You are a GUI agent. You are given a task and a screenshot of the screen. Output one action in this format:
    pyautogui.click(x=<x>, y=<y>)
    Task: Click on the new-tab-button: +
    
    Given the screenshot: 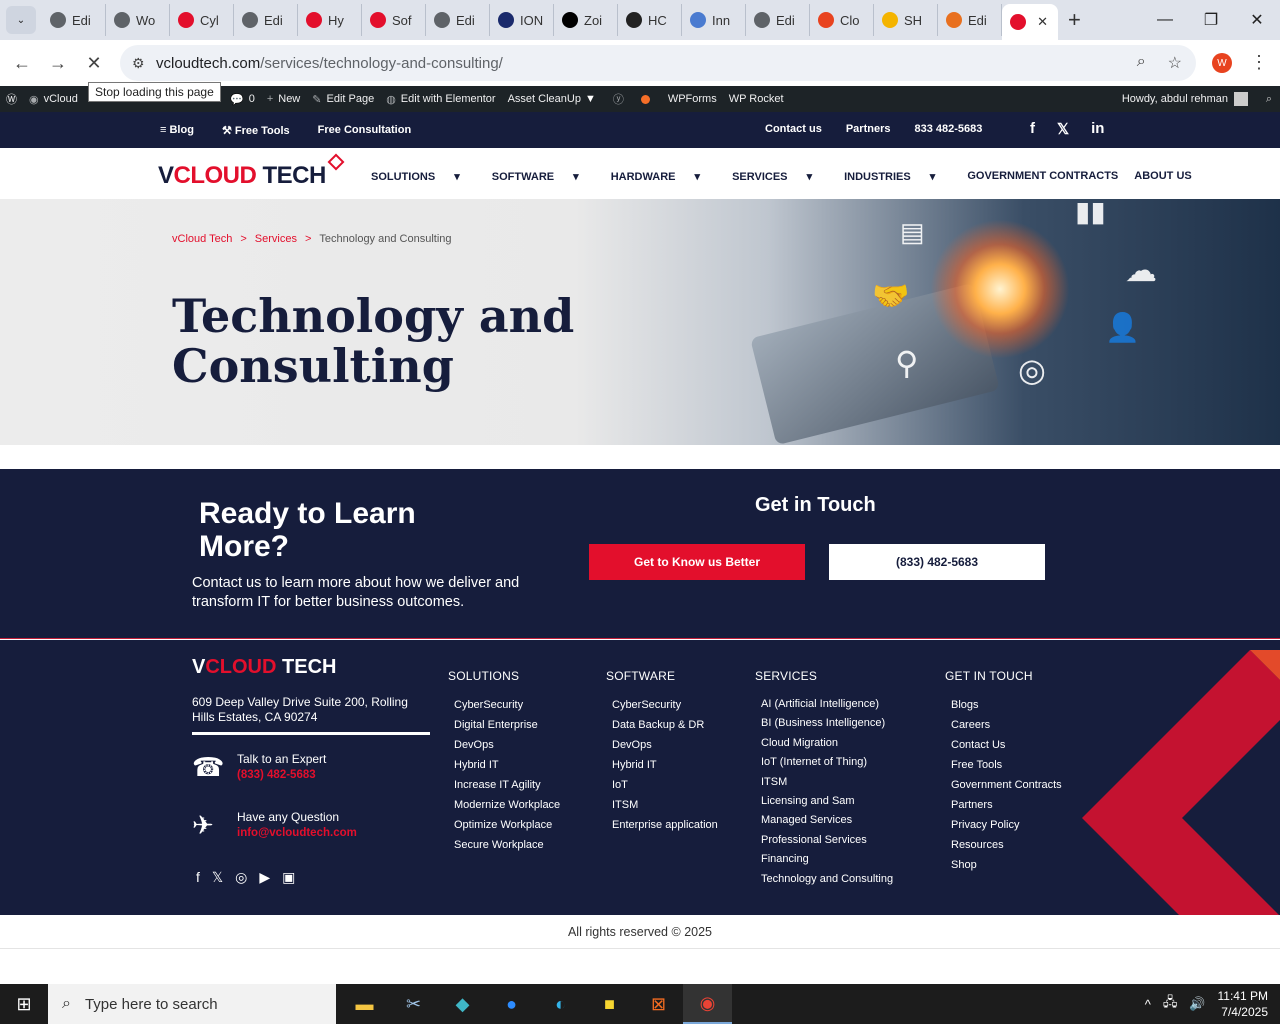 What is the action you would take?
    pyautogui.click(x=1074, y=20)
    